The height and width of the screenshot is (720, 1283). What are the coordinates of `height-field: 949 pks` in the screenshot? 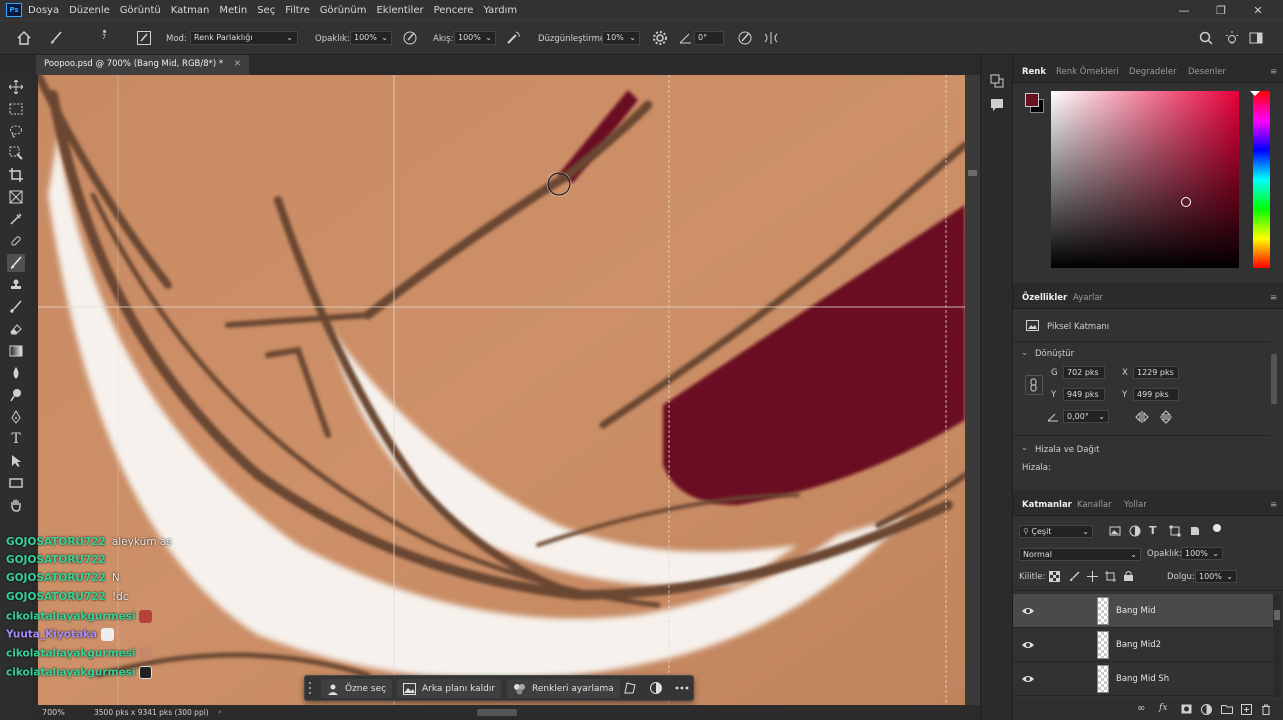 It's located at (1084, 394).